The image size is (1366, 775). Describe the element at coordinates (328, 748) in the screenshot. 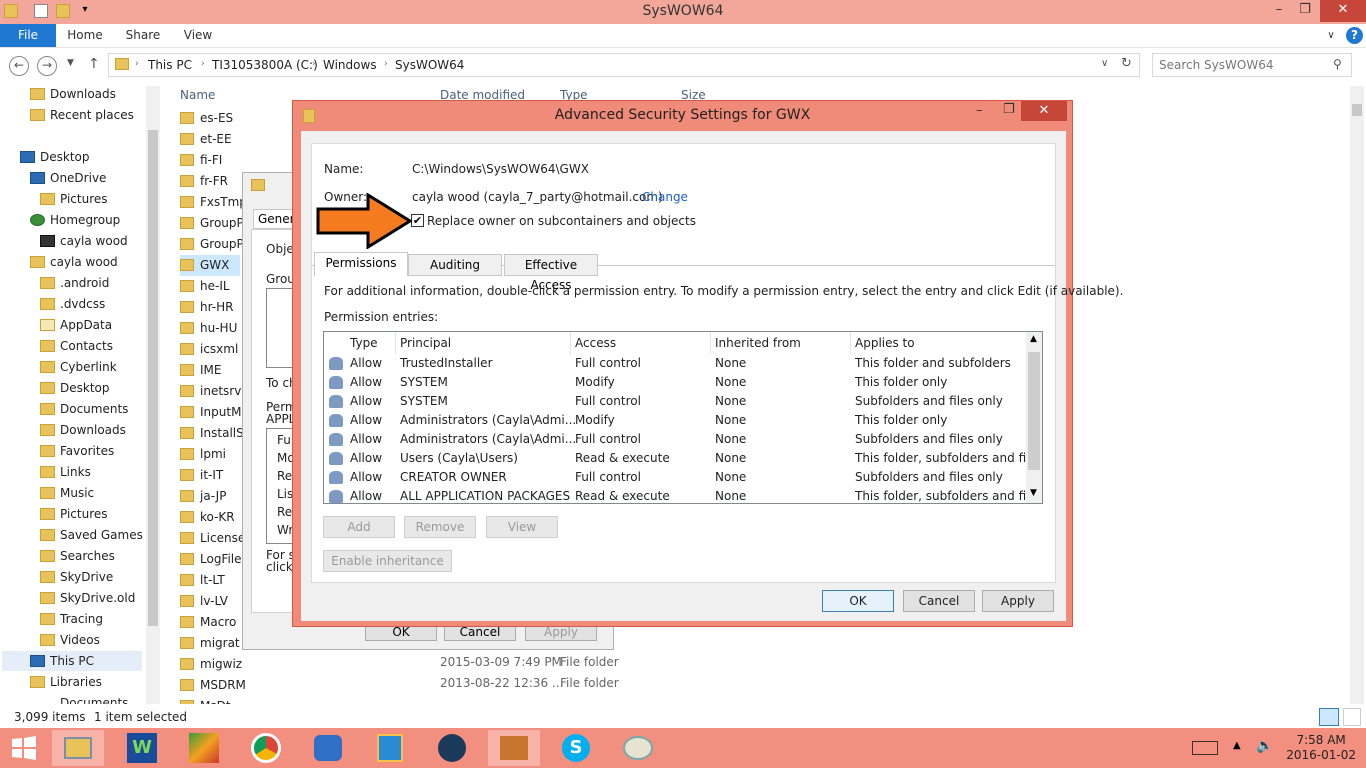

I see `taskbar-malwarebytes` at that location.